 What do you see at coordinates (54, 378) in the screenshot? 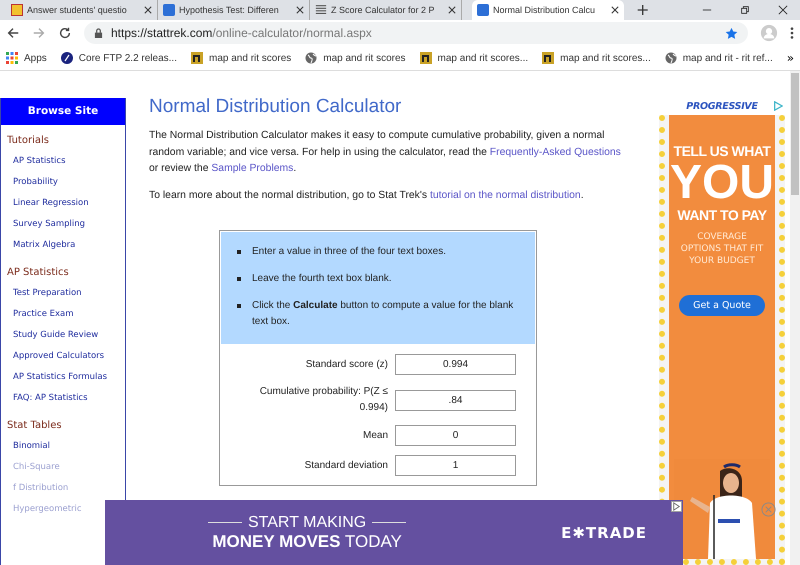
I see `sidebar-link: AP Statistics Formulas` at bounding box center [54, 378].